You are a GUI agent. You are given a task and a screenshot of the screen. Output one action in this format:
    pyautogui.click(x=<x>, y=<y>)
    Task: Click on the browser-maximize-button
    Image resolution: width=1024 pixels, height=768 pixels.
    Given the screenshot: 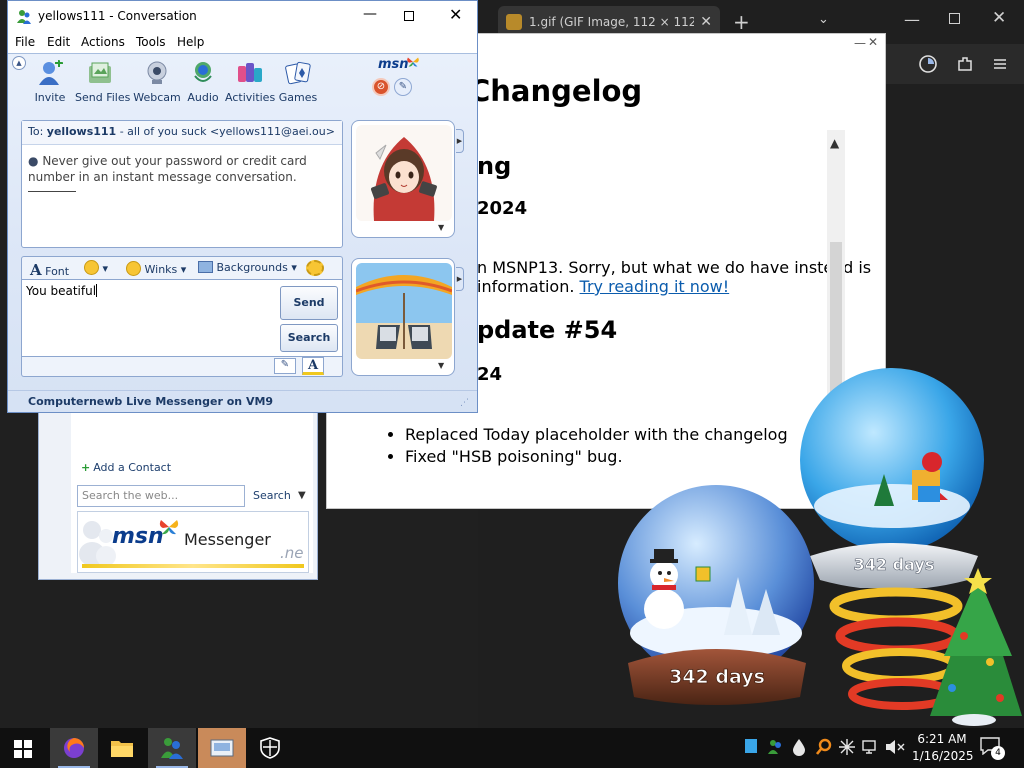 What is the action you would take?
    pyautogui.click(x=954, y=18)
    